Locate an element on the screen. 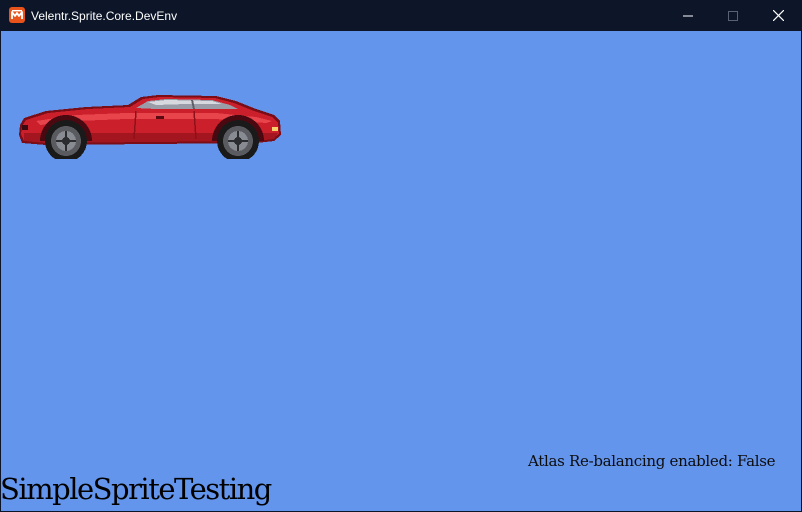 Image resolution: width=802 pixels, height=512 pixels. monogame-logo-icon is located at coordinates (17, 15).